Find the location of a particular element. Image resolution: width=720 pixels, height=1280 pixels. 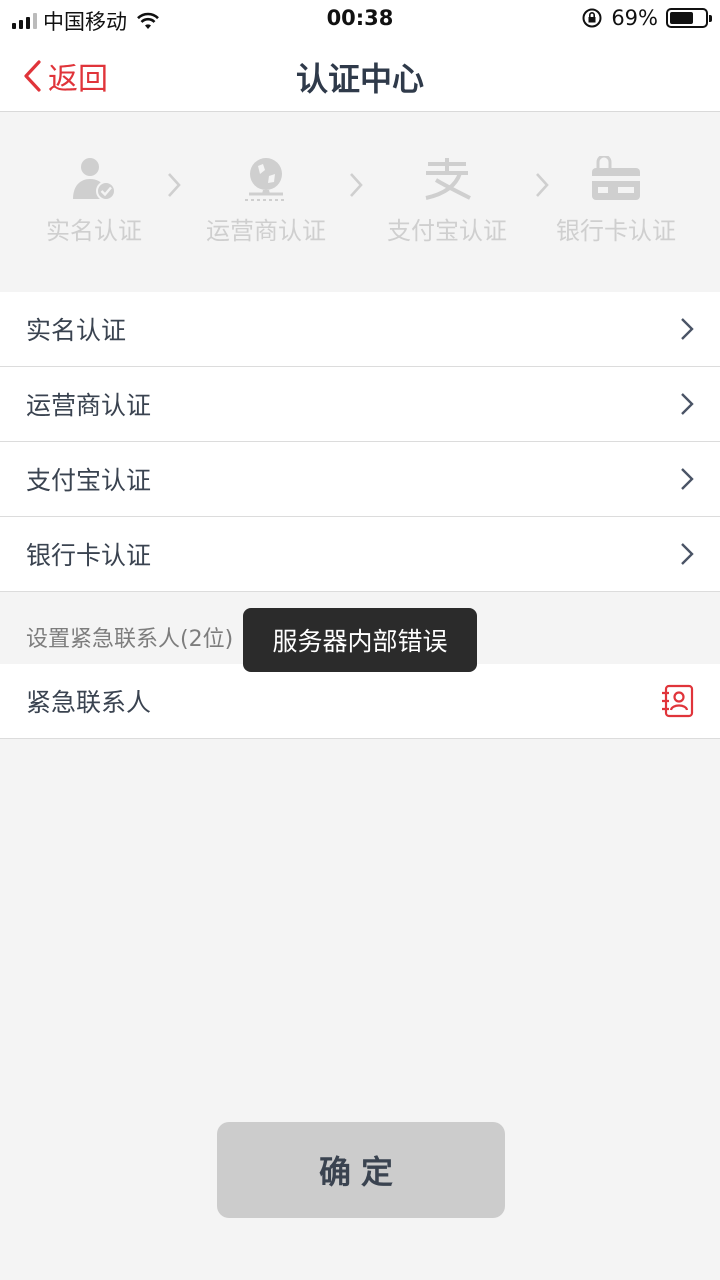

nav-bar: 返回 认证中心 is located at coordinates (360, 75).